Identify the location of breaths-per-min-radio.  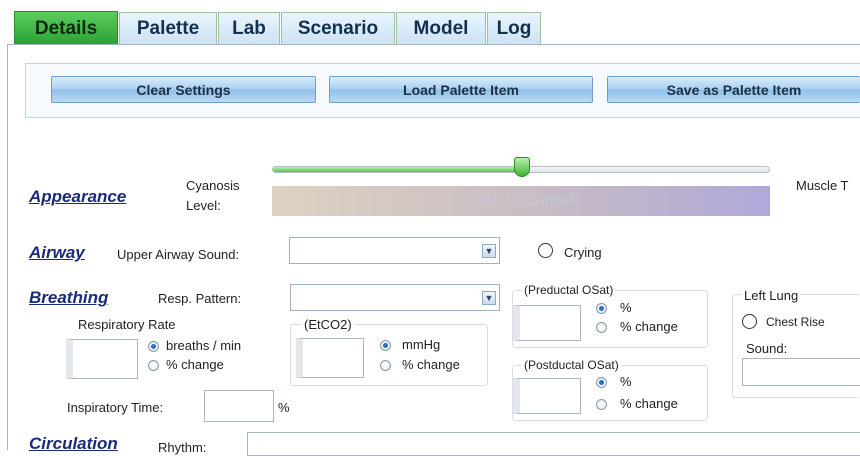
(153, 346).